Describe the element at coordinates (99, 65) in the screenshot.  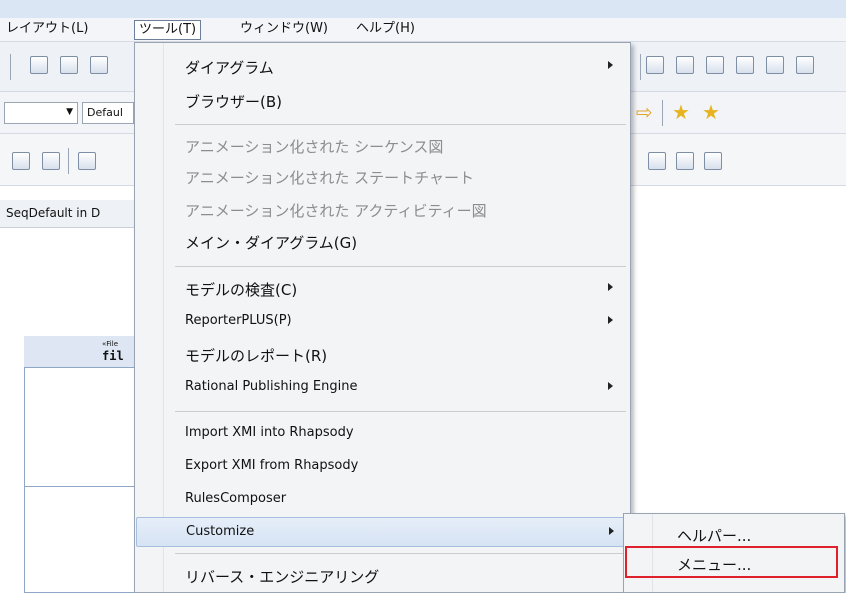
I see `edit-icon` at that location.